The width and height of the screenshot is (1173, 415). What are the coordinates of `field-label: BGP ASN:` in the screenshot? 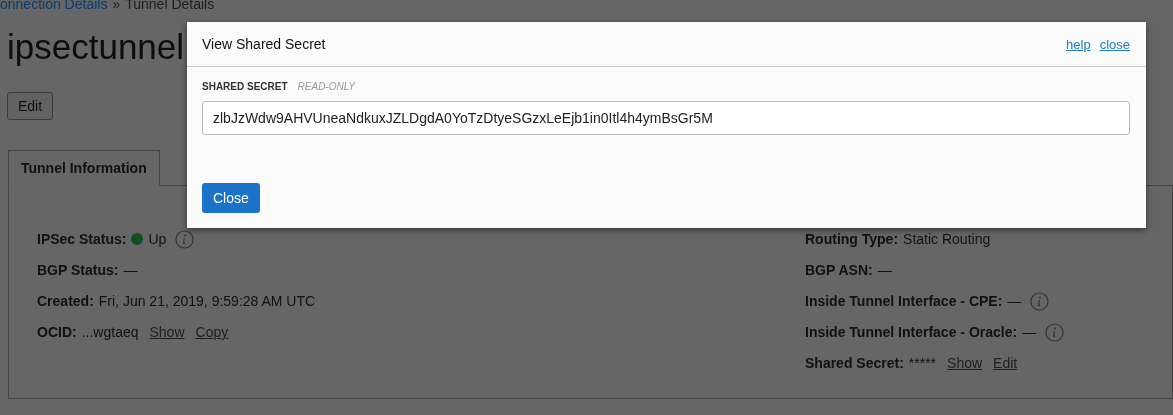 It's located at (839, 270).